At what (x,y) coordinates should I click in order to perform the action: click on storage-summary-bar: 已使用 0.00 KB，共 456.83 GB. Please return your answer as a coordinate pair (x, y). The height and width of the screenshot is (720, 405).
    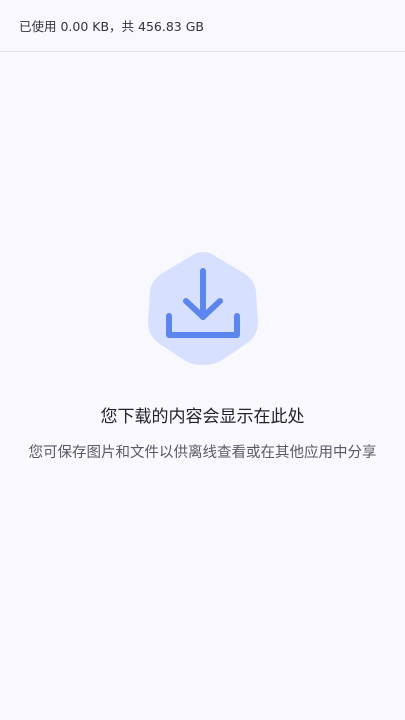
    Looking at the image, I should click on (202, 26).